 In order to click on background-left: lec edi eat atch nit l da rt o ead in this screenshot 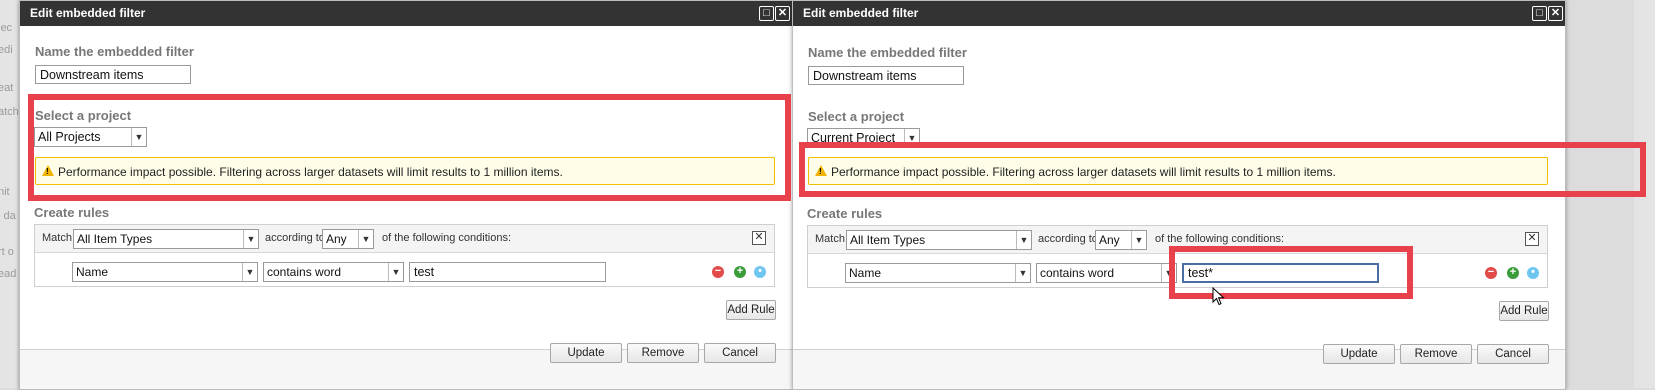, I will do `click(9, 194)`.